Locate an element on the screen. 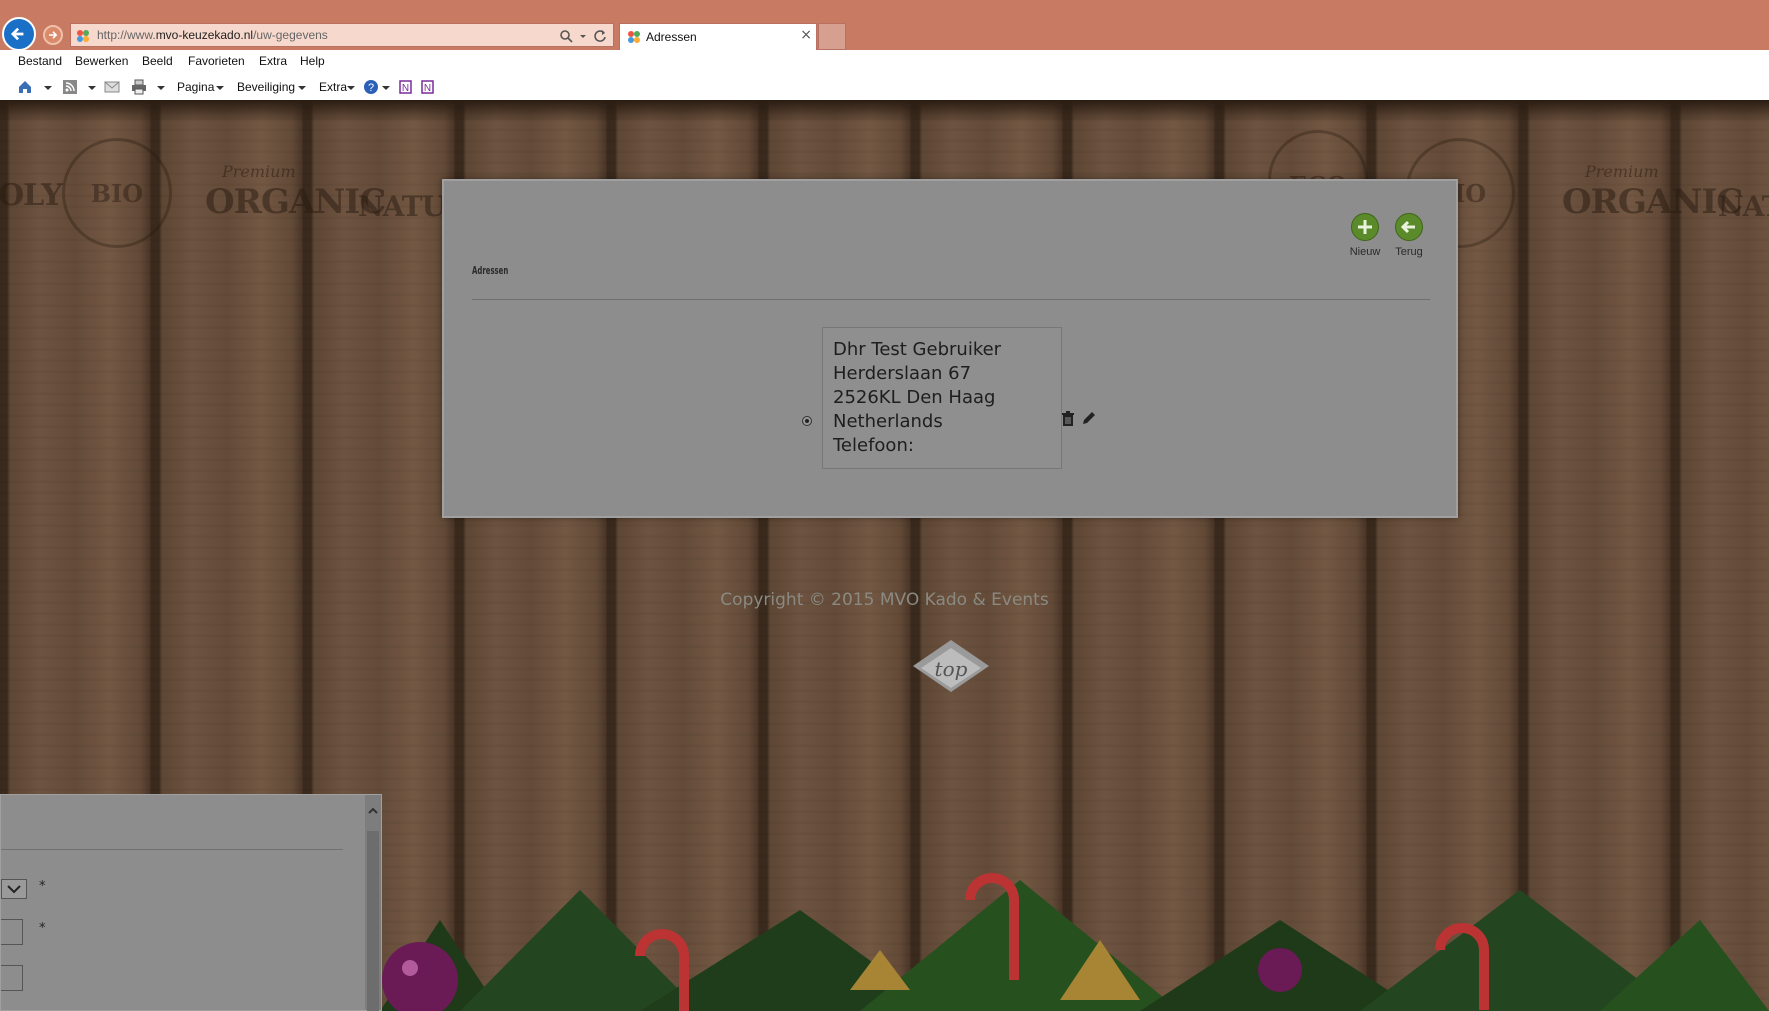 The height and width of the screenshot is (1011, 1769). menu-extra: Extra is located at coordinates (273, 61).